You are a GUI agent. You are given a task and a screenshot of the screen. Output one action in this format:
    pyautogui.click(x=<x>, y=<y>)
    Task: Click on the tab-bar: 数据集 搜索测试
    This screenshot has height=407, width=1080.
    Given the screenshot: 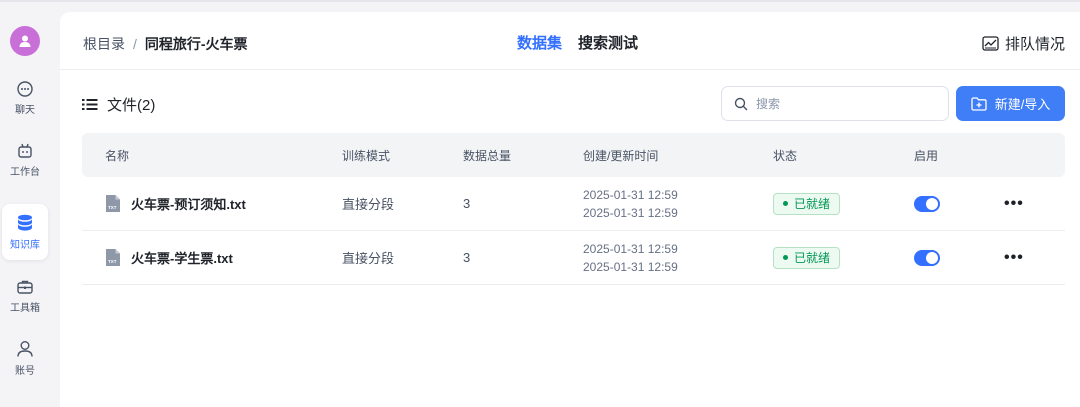 What is the action you would take?
    pyautogui.click(x=577, y=42)
    